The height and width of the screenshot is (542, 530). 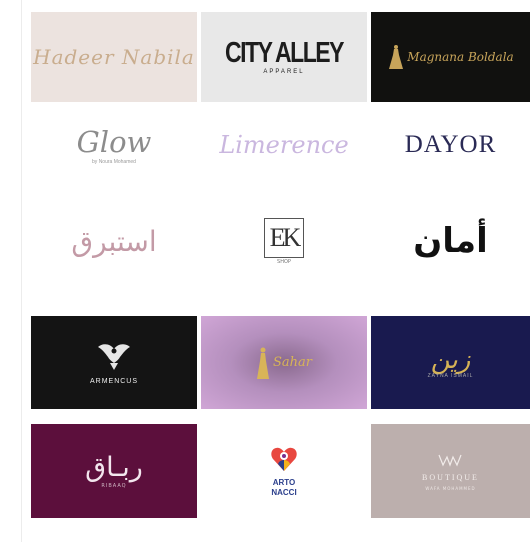 I want to click on logo-wordmark: ARTO NACCI, so click(x=284, y=471).